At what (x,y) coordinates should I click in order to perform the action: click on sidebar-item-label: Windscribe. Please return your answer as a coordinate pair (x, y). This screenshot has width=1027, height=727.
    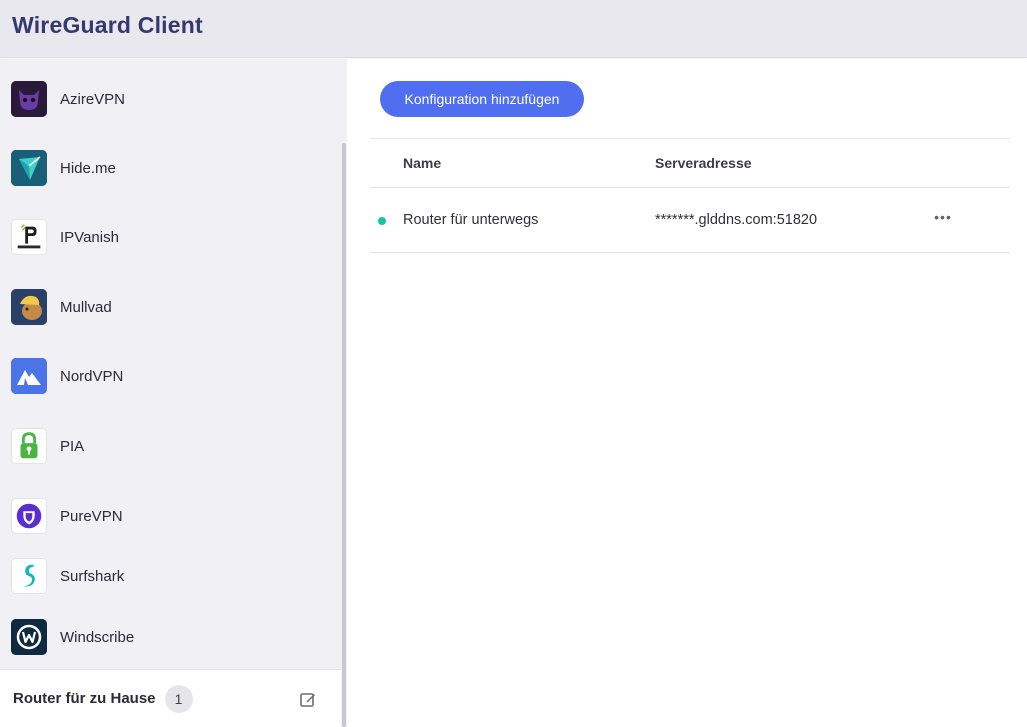
    Looking at the image, I should click on (97, 637).